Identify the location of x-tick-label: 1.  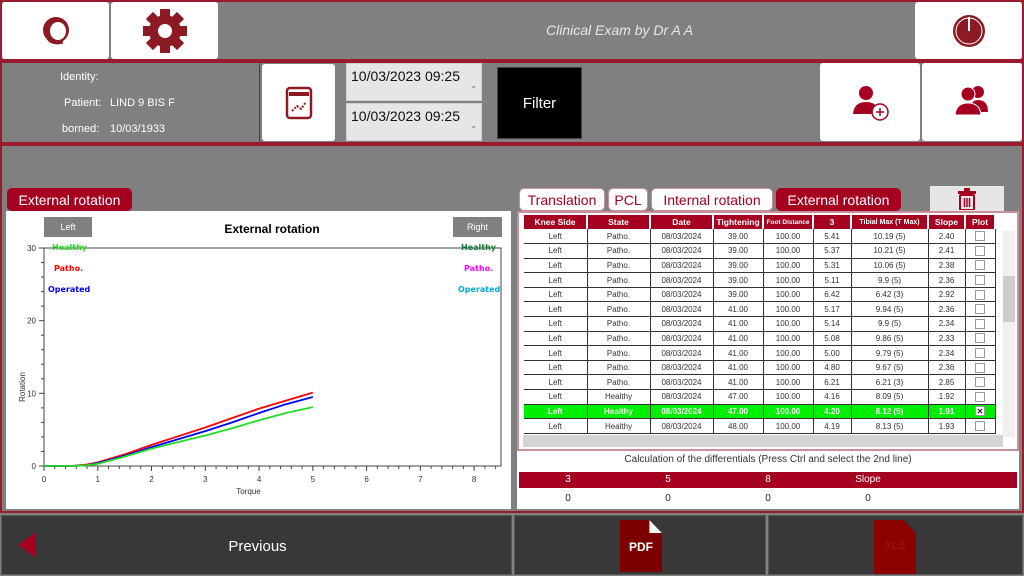
(98, 479).